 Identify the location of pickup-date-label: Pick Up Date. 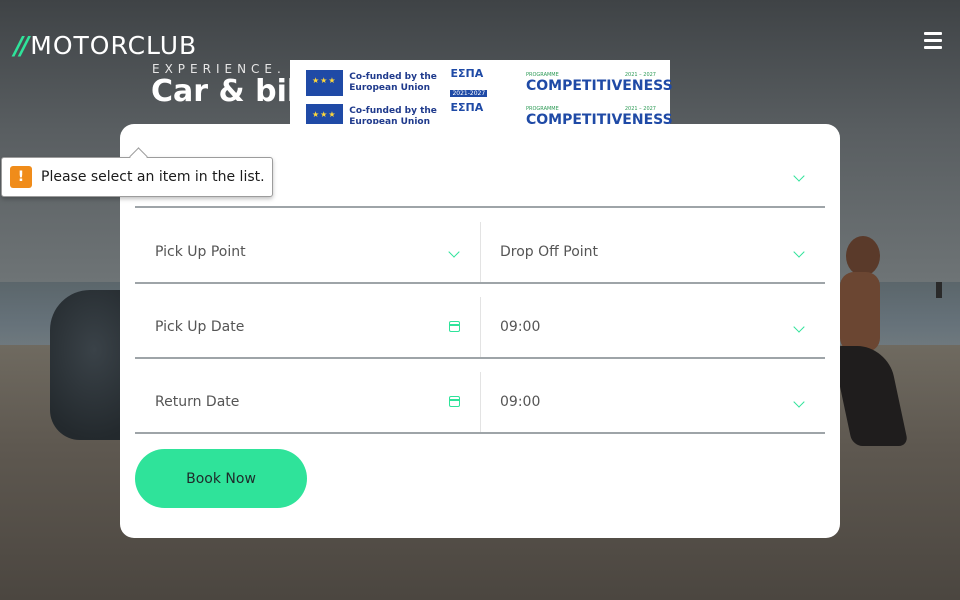
(200, 327).